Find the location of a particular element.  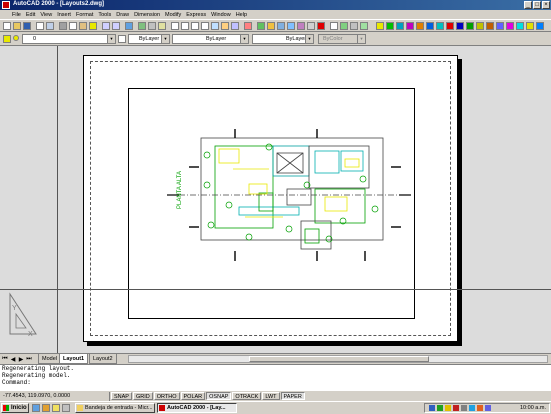

tab-layout2: Layout2 is located at coordinates (103, 359).